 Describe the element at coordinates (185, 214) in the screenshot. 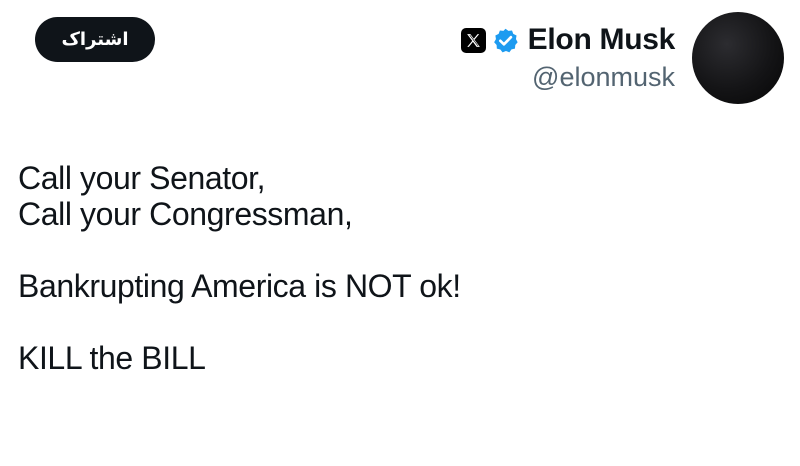

I see `tweet-line: Call your Congressman,` at that location.